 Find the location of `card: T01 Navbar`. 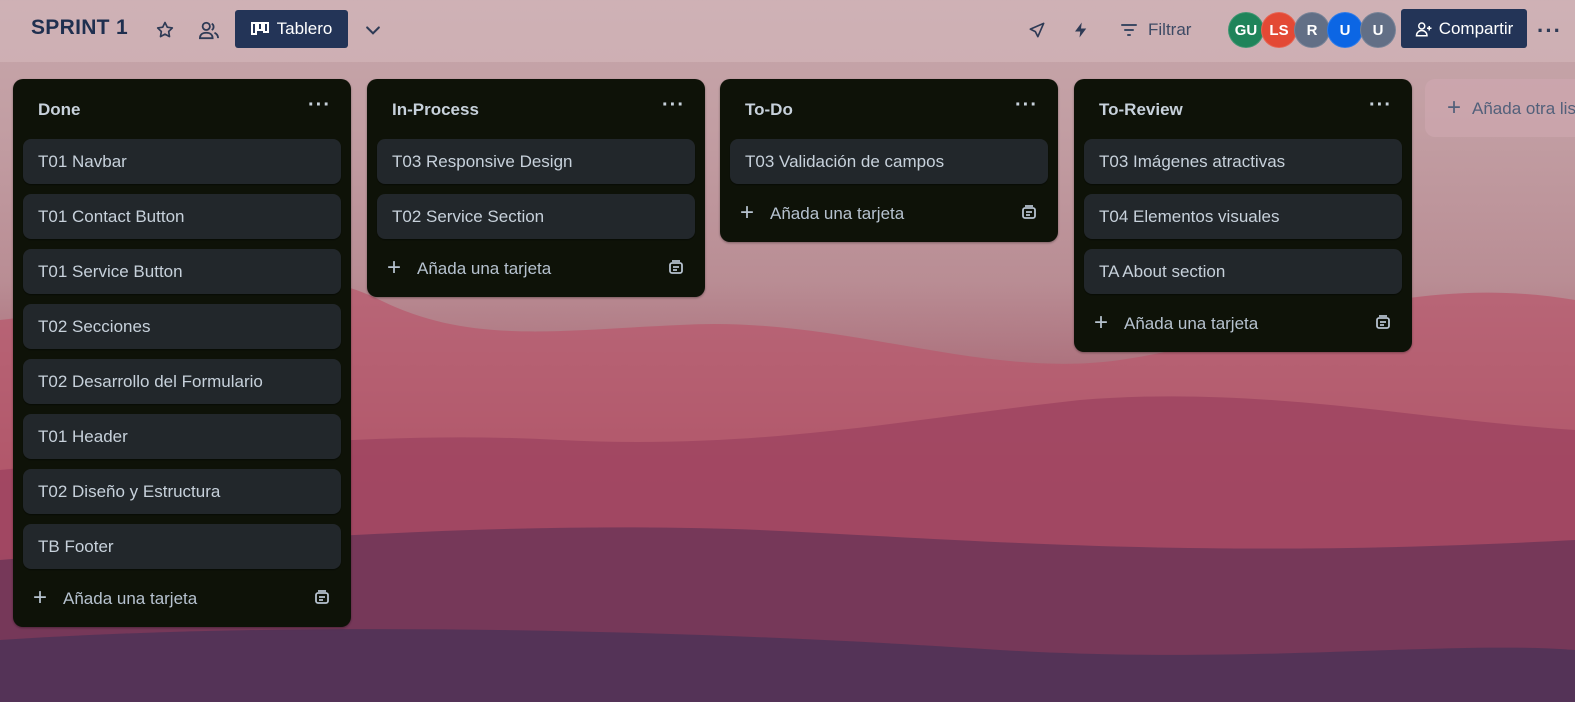

card: T01 Navbar is located at coordinates (182, 161).